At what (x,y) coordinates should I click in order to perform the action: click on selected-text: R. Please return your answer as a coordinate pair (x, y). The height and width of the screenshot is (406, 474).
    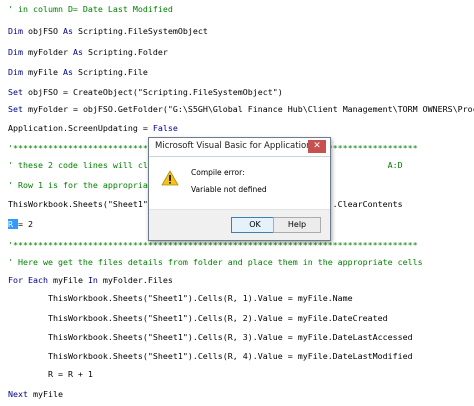
    Looking at the image, I should click on (13, 224).